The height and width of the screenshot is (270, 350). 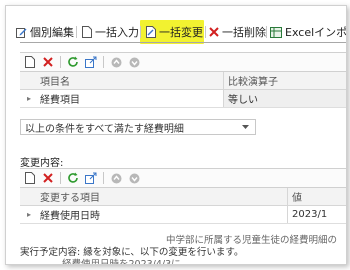 I want to click on table-row: ▸ 経費項目 等しい, so click(x=183, y=99).